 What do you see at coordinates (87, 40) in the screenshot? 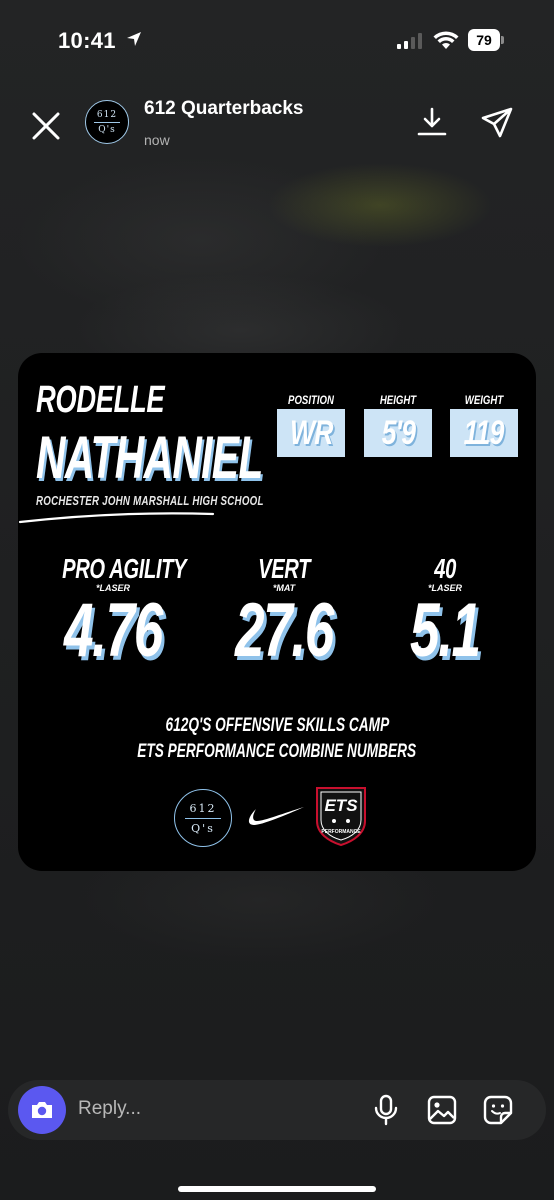
I see `clock: 10:41` at bounding box center [87, 40].